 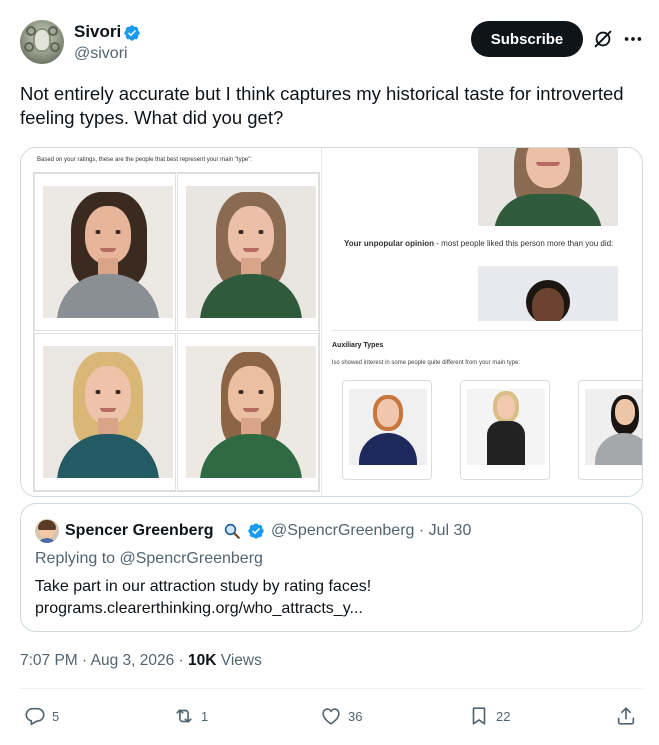 I want to click on reply-count: 5, so click(x=56, y=716).